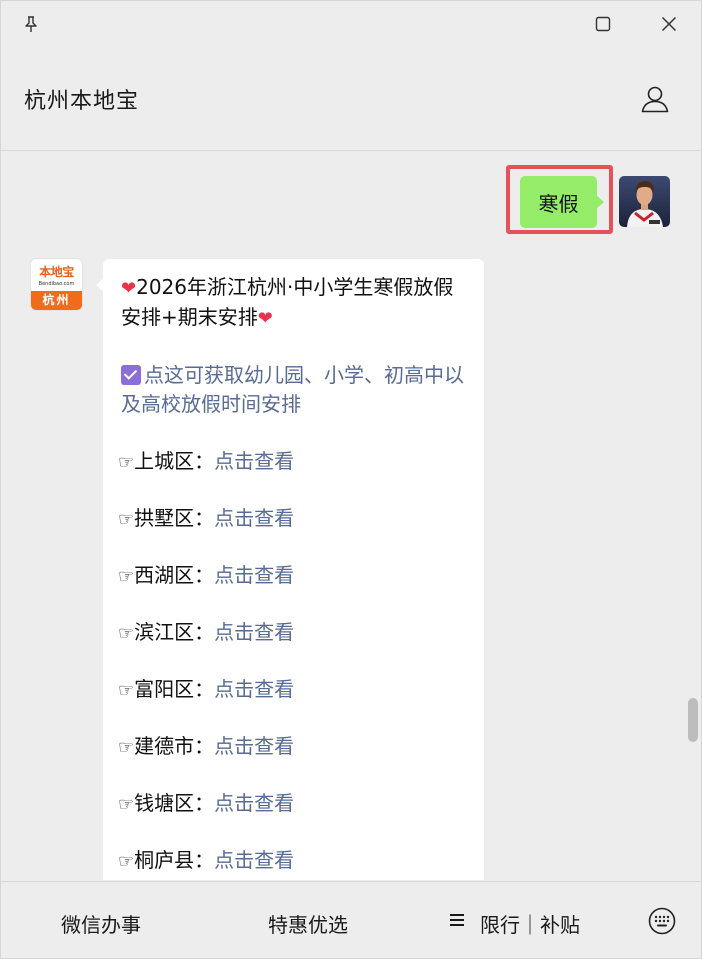 This screenshot has width=702, height=959. Describe the element at coordinates (292, 760) in the screenshot. I see `district-item: ☞建德市：点击查看` at that location.